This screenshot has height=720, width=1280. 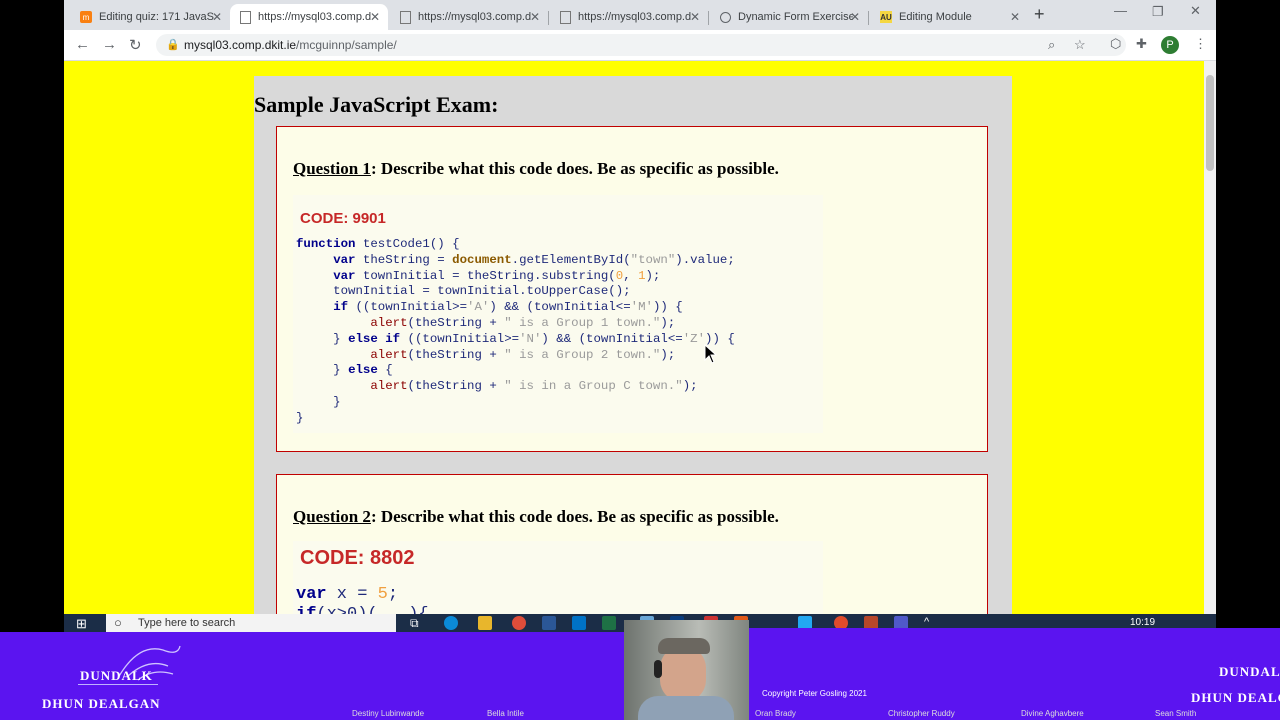 What do you see at coordinates (558, 577) in the screenshot?
I see `code-image: CODE: 8802 var x = 5; if(x>0)(...){` at bounding box center [558, 577].